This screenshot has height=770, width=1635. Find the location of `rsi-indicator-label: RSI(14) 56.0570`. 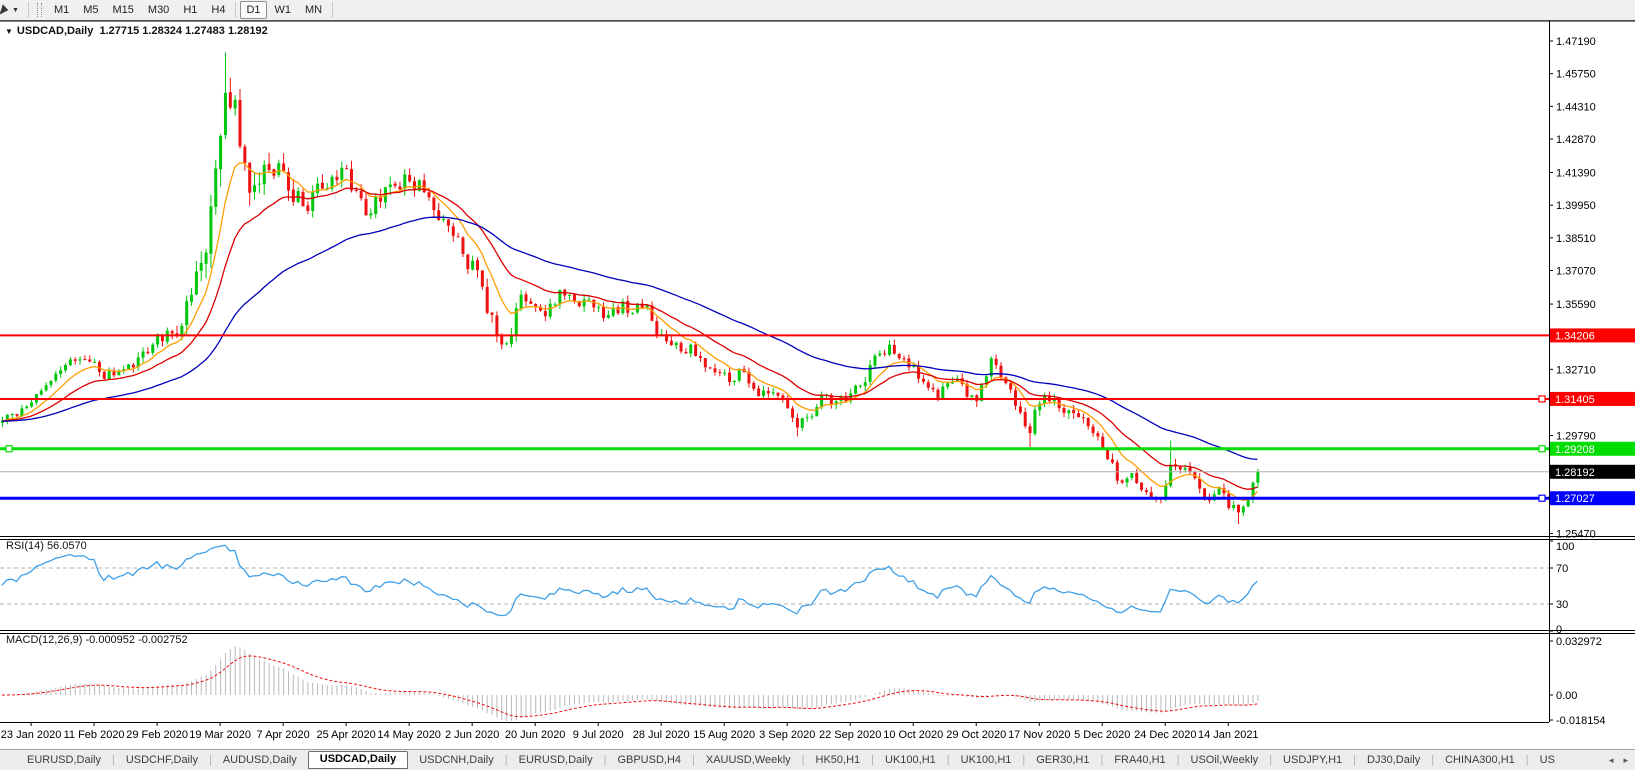

rsi-indicator-label: RSI(14) 56.0570 is located at coordinates (46, 546).